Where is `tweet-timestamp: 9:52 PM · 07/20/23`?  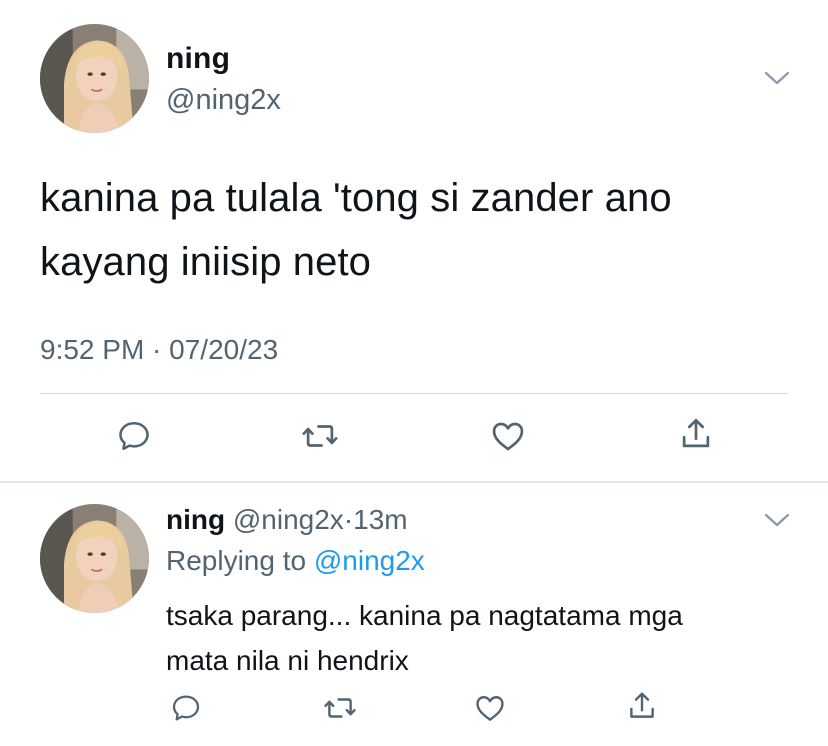 tweet-timestamp: 9:52 PM · 07/20/23 is located at coordinates (159, 350).